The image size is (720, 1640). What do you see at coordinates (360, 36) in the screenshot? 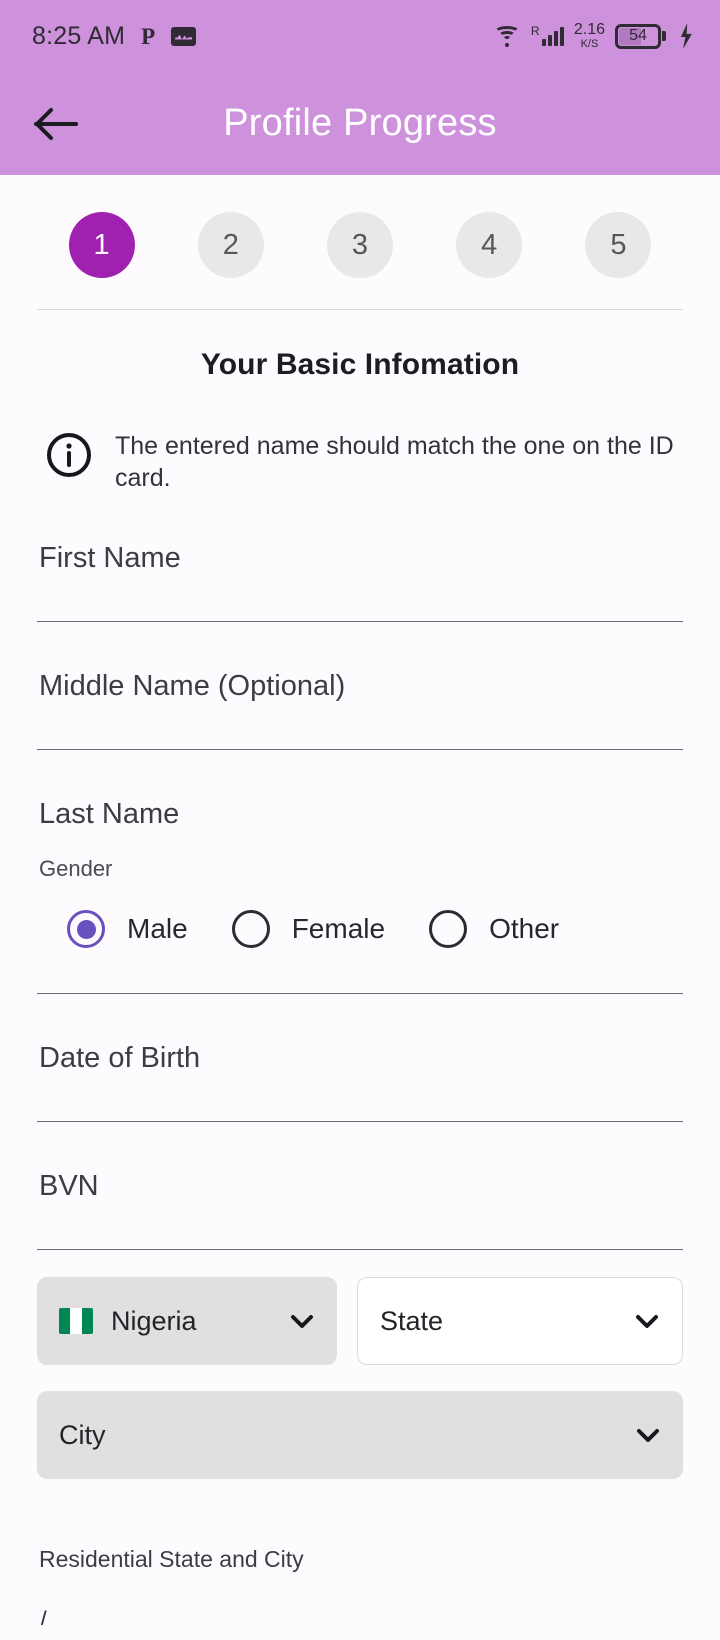
I see `status-bar: 8:25 AM P R 2.16 K/S 54` at bounding box center [360, 36].